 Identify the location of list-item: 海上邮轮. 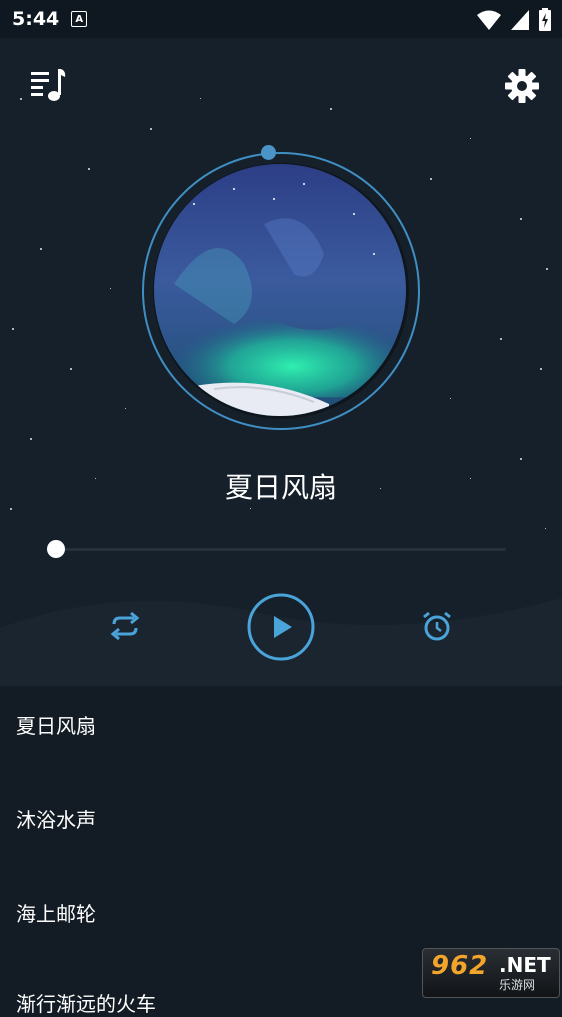
(56, 912).